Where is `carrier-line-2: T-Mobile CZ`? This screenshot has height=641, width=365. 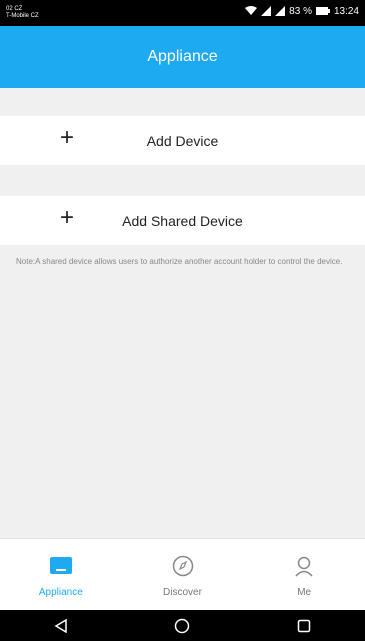
carrier-line-2: T-Mobile CZ is located at coordinates (22, 16).